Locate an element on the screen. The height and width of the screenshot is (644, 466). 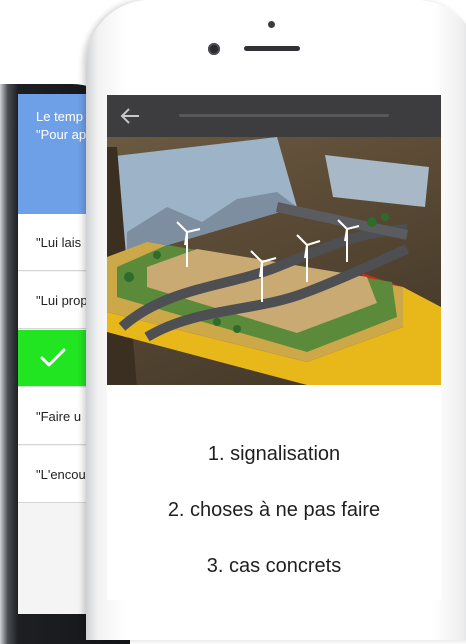
front-camera is located at coordinates (214, 49).